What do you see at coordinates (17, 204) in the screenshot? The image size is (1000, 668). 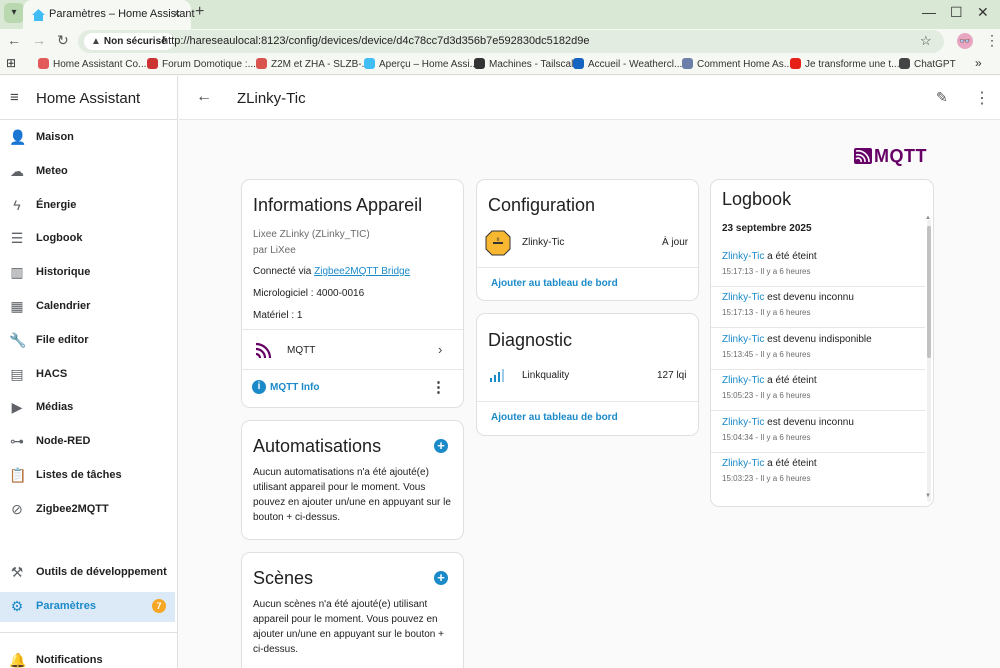 I see `lightning-icon: ϟ` at bounding box center [17, 204].